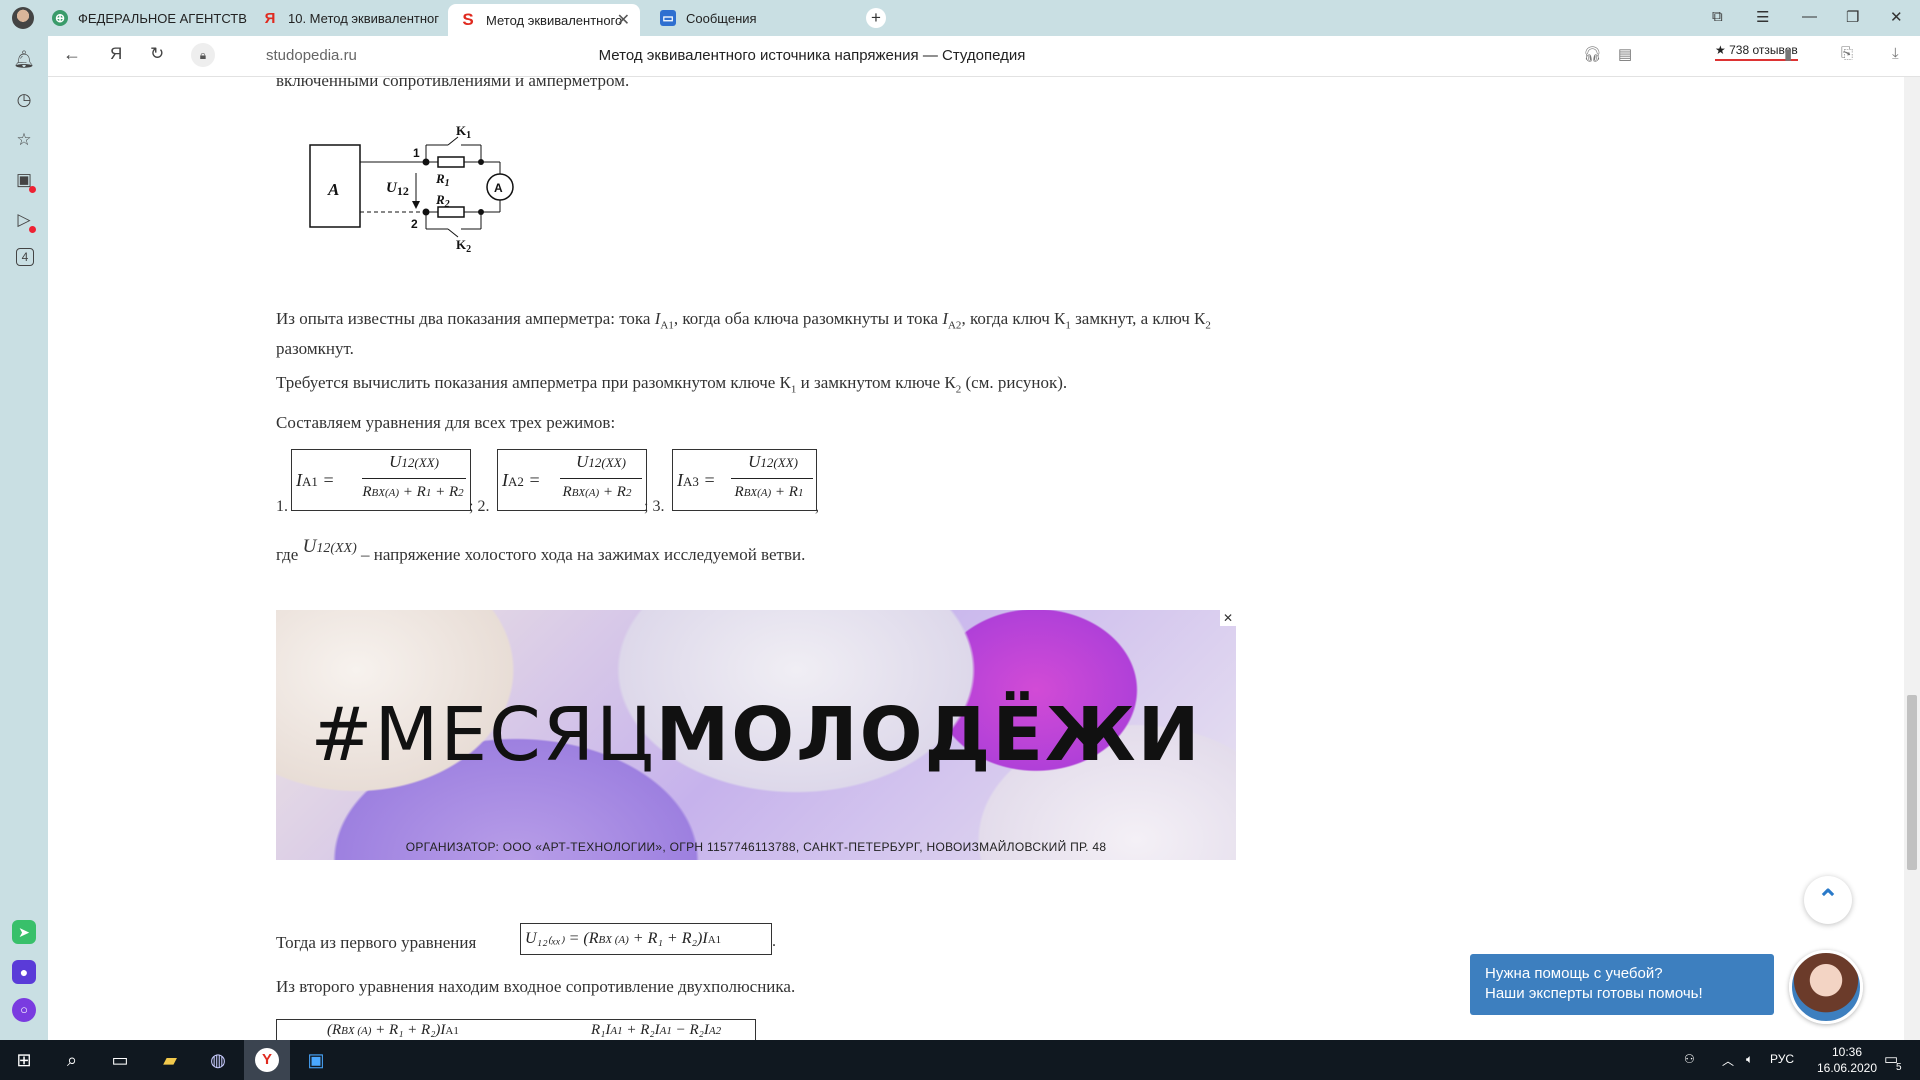  Describe the element at coordinates (572, 480) in the screenshot. I see `equation-2: IA2 = U12(XX) RBX(A) + R2` at that location.